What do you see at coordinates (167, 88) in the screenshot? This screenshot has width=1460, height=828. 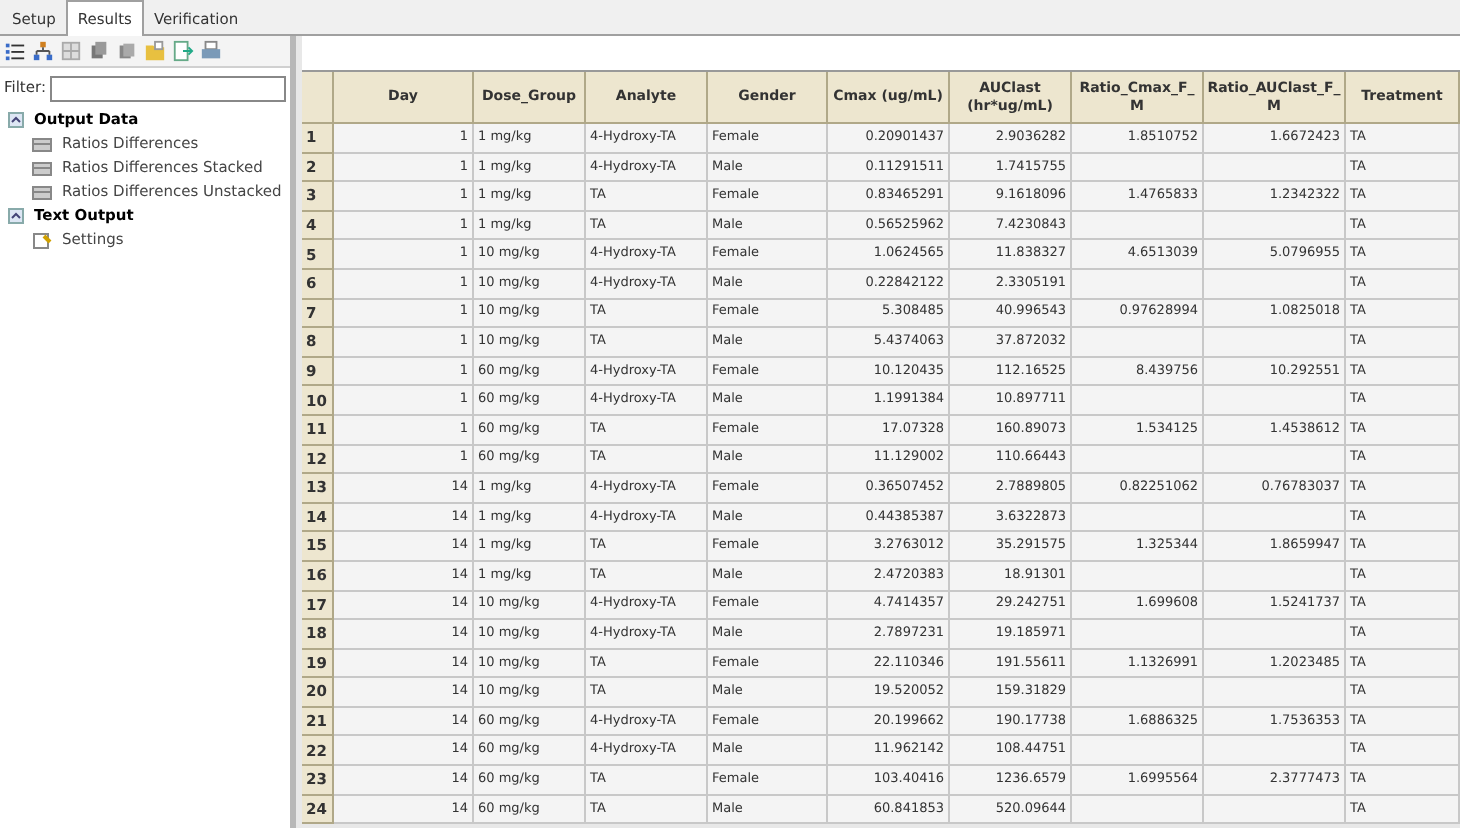 I see `filter-field` at bounding box center [167, 88].